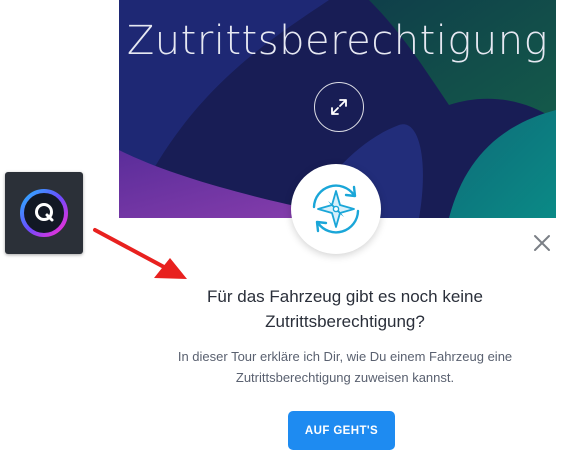 The height and width of the screenshot is (473, 564). I want to click on tour-badge, so click(336, 209).